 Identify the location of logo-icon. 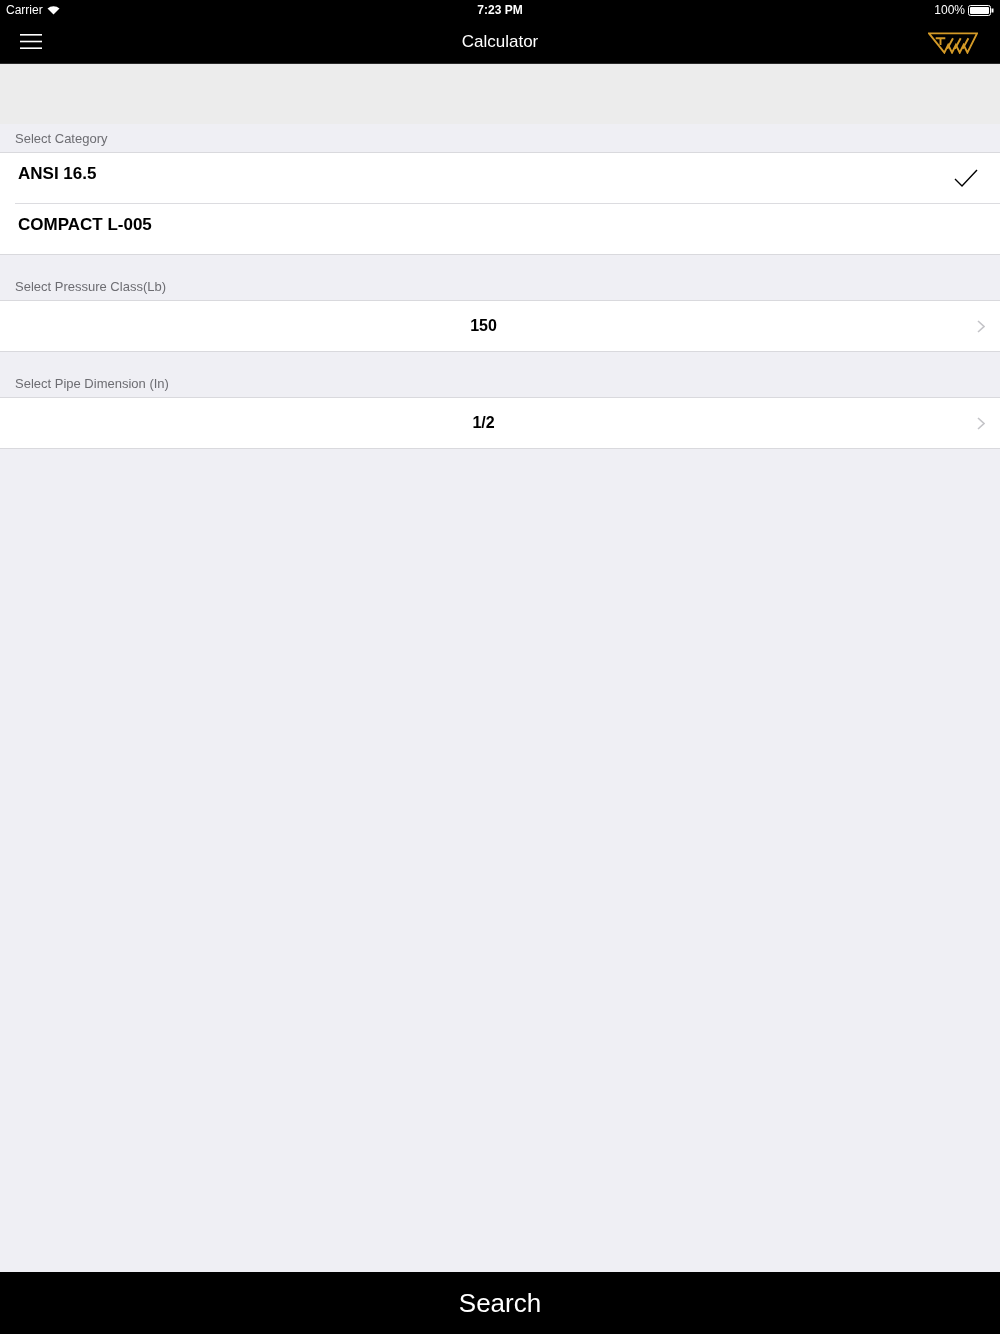
(953, 42).